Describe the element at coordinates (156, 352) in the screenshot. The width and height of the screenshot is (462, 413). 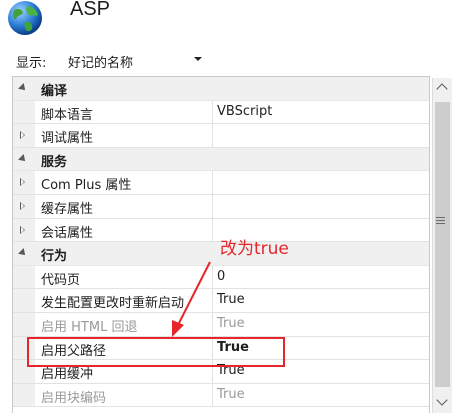
I see `highlight-box` at that location.